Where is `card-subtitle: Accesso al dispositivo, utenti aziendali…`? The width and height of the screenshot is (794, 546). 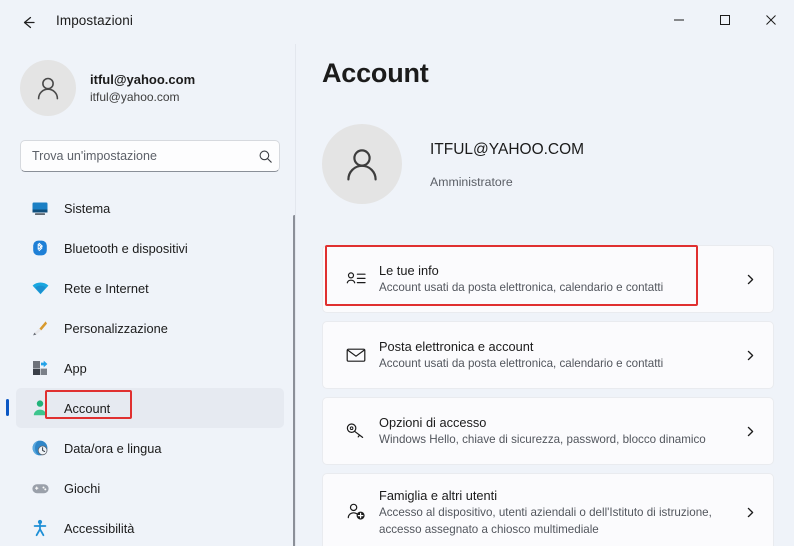 card-subtitle: Accesso al dispositivo, utenti aziendali… is located at coordinates (545, 521).